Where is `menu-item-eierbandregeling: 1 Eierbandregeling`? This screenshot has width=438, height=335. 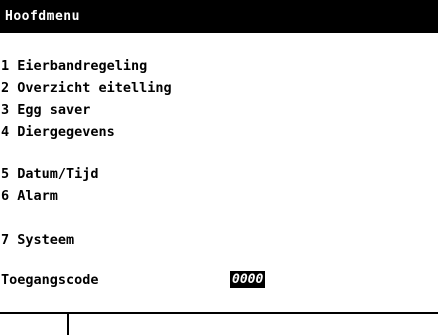 menu-item-eierbandregeling: 1 Eierbandregeling is located at coordinates (74, 66).